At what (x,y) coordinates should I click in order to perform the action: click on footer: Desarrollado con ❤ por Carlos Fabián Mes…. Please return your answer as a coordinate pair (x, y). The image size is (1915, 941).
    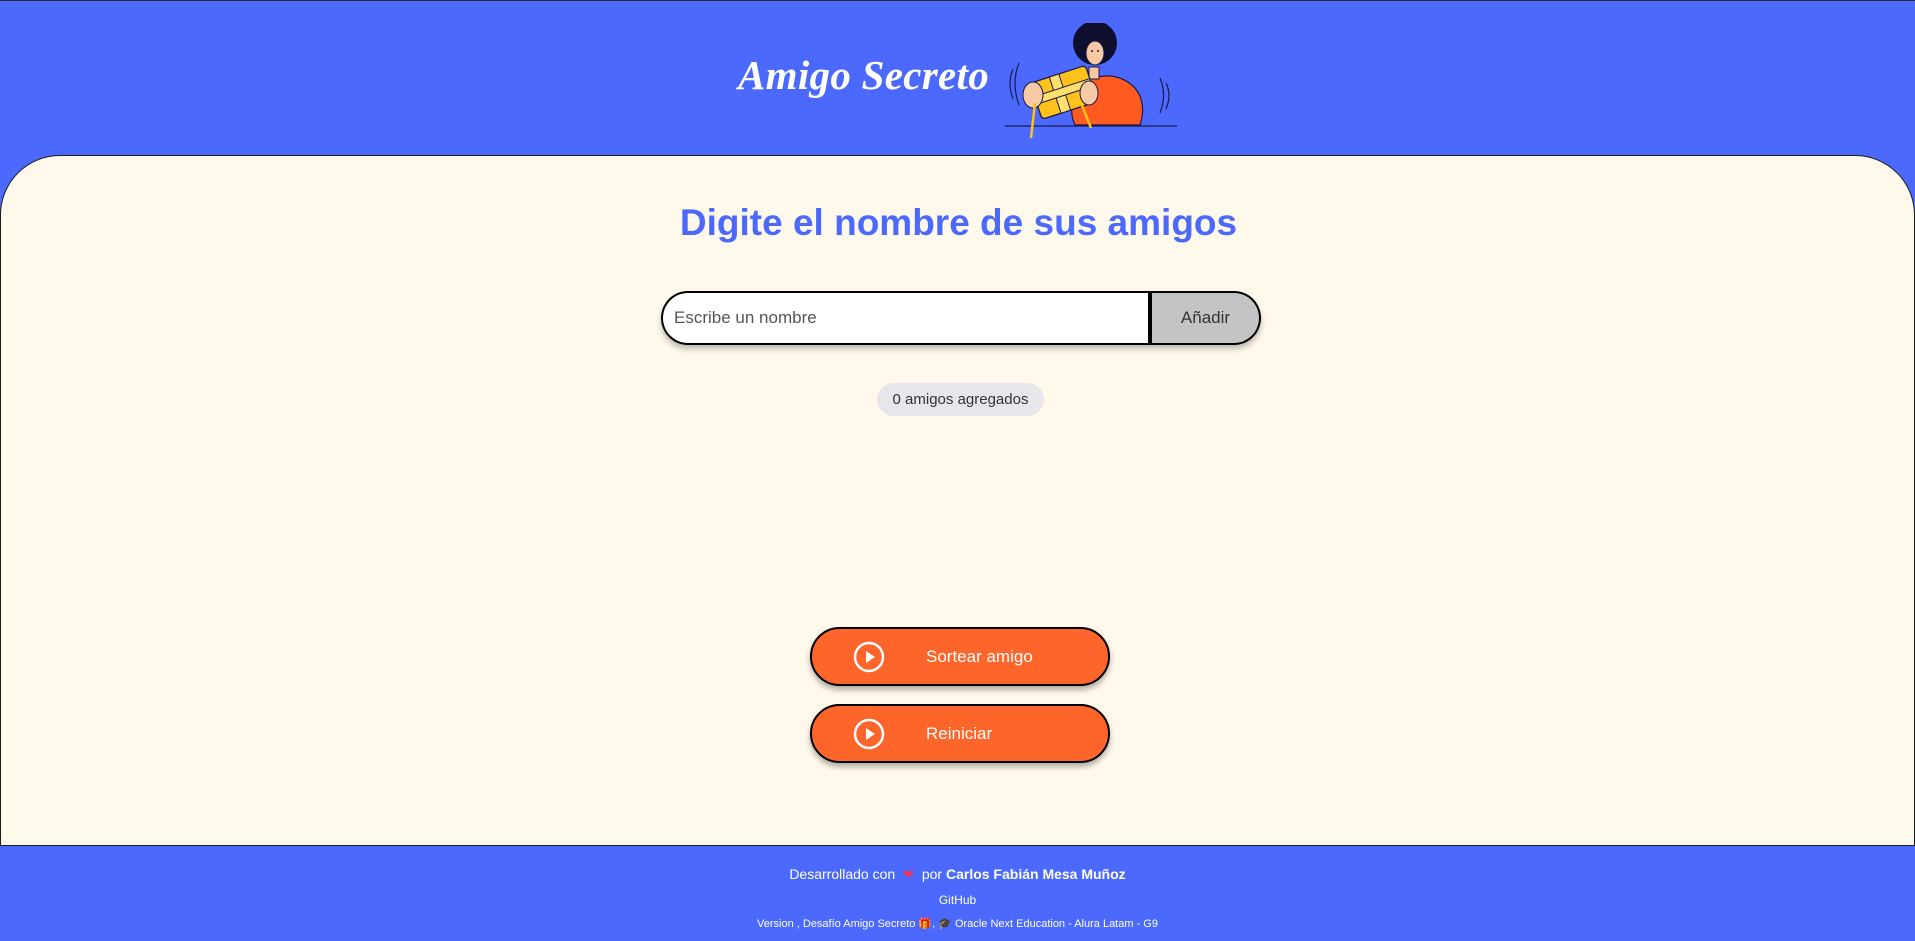
    Looking at the image, I should click on (957, 893).